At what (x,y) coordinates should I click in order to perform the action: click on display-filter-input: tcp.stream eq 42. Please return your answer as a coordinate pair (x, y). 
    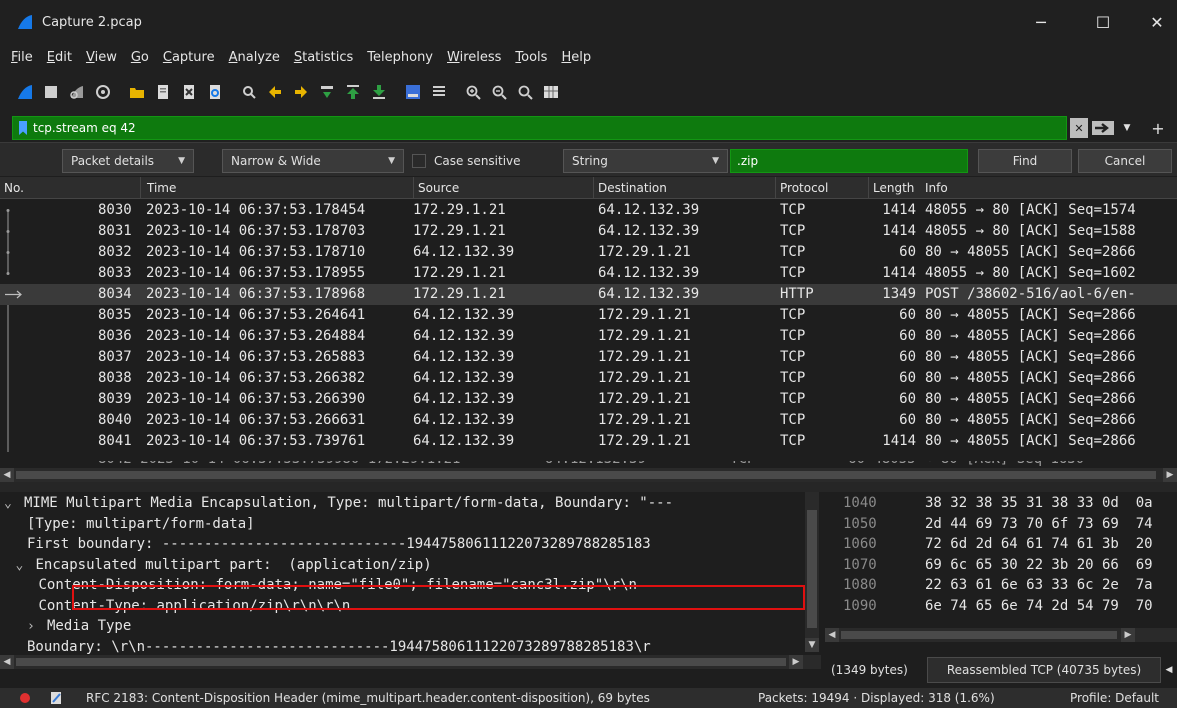
    Looking at the image, I should click on (539, 128).